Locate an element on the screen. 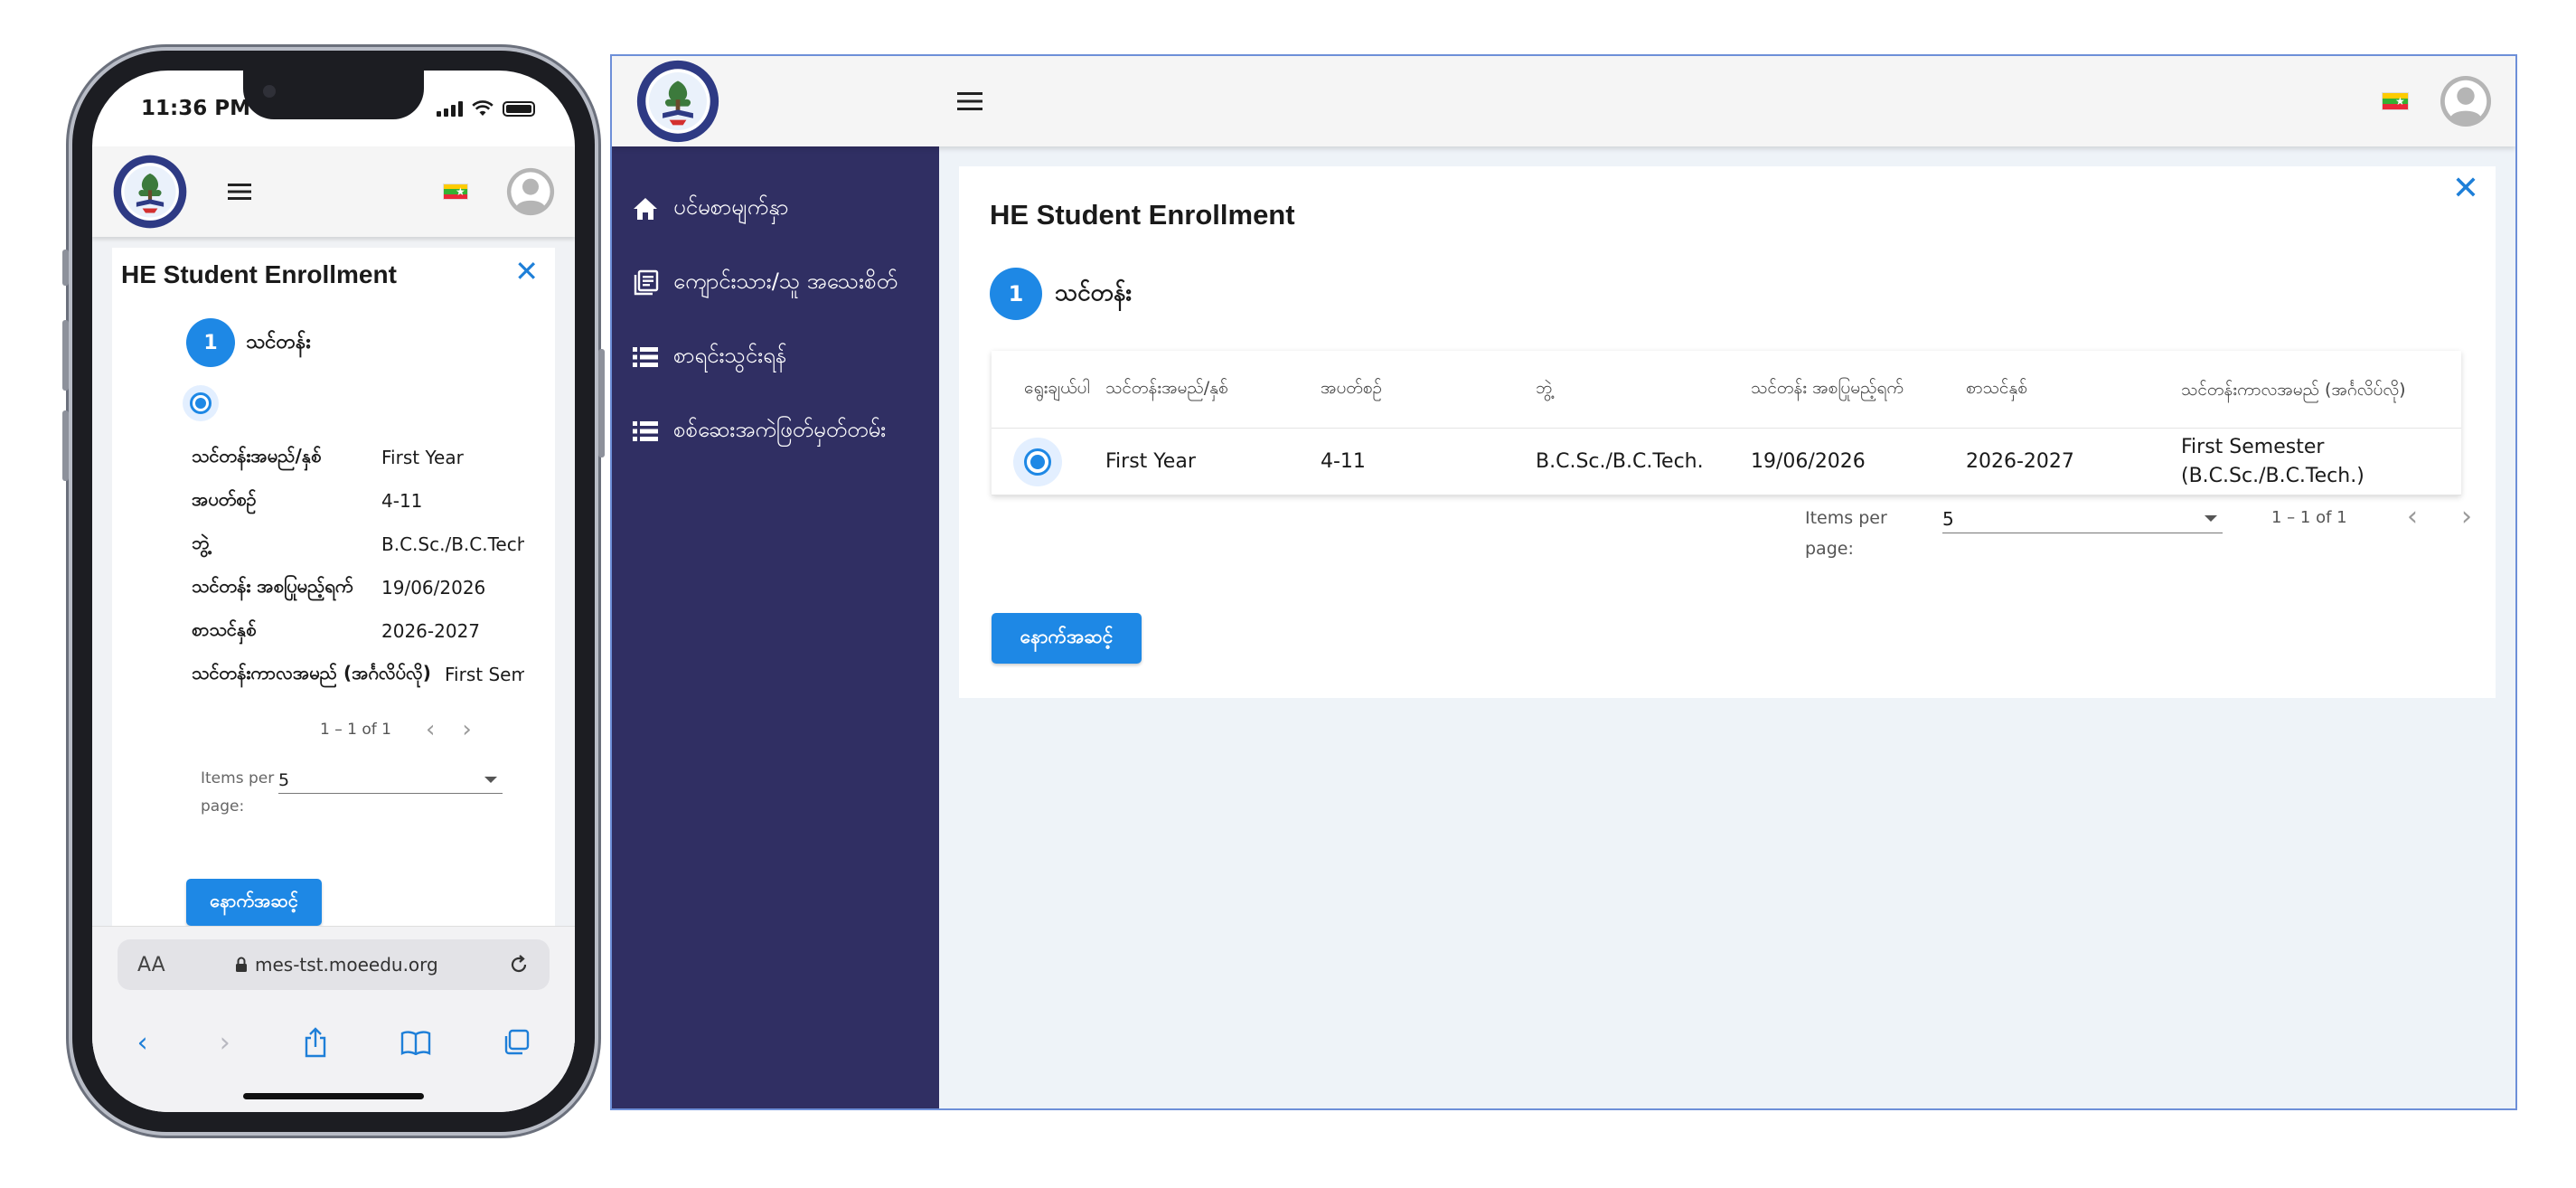 Image resolution: width=2576 pixels, height=1188 pixels. cell-course: First Year is located at coordinates (1150, 461).